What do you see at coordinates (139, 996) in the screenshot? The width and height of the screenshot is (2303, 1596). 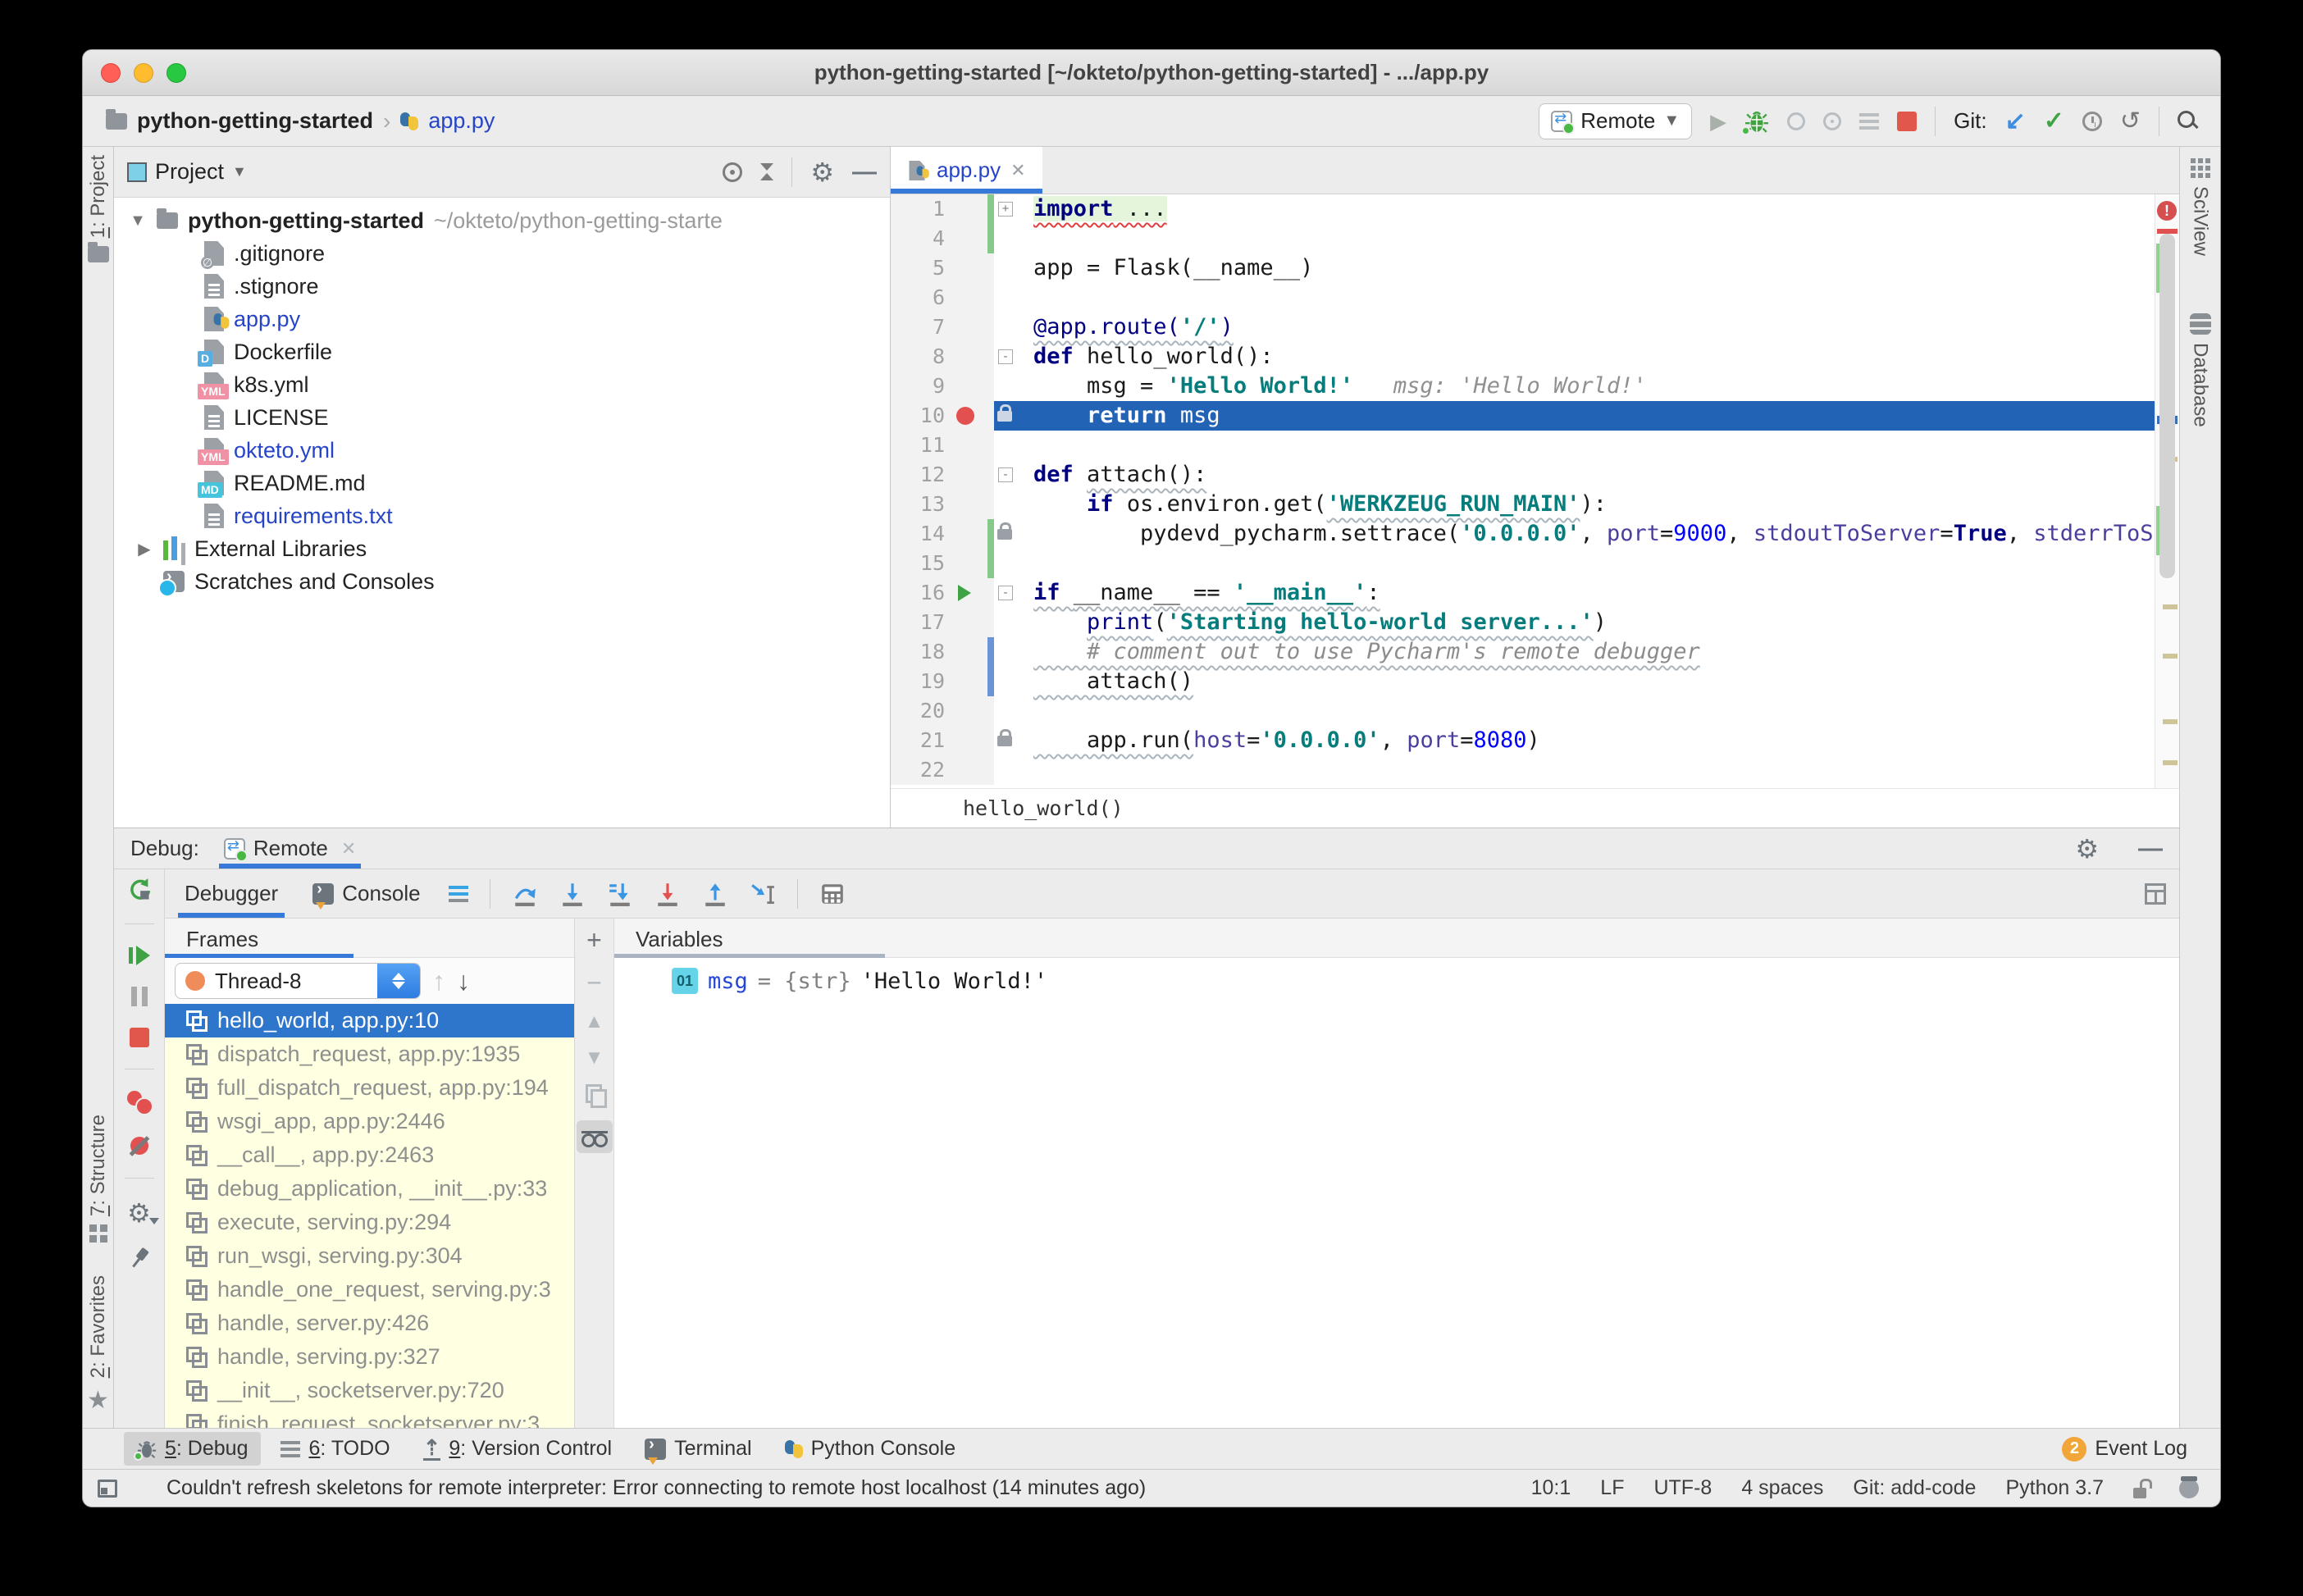 I see `pause-button` at bounding box center [139, 996].